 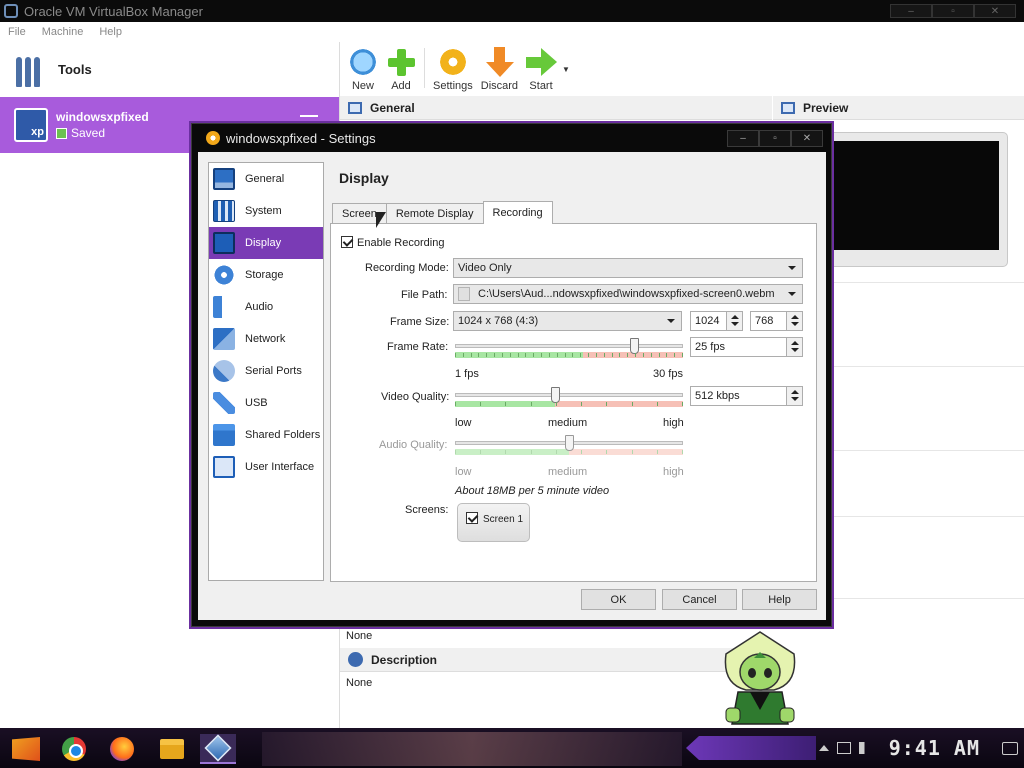 I want to click on sidebar-item-storage: Storage, so click(x=266, y=275).